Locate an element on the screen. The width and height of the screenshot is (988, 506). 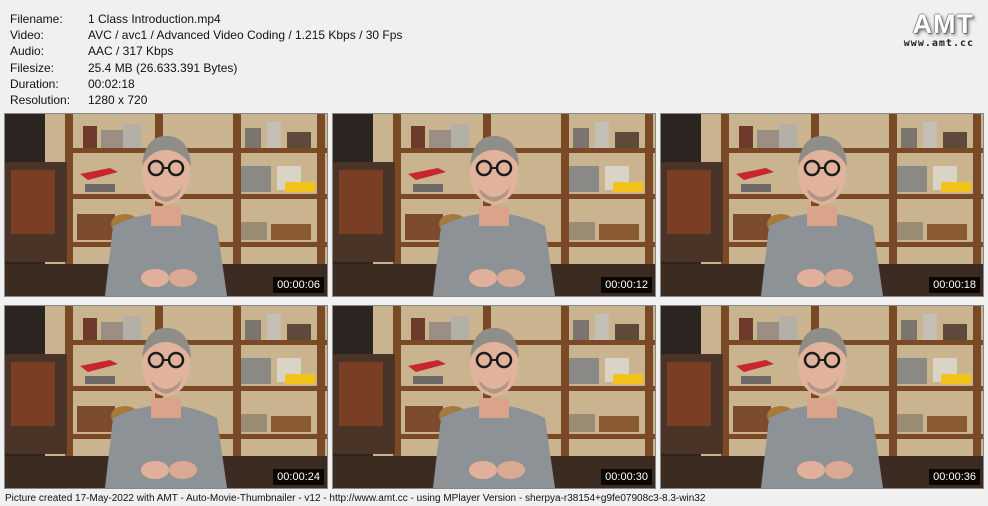
amt-logo-mark: AMT is located at coordinates (943, 24).